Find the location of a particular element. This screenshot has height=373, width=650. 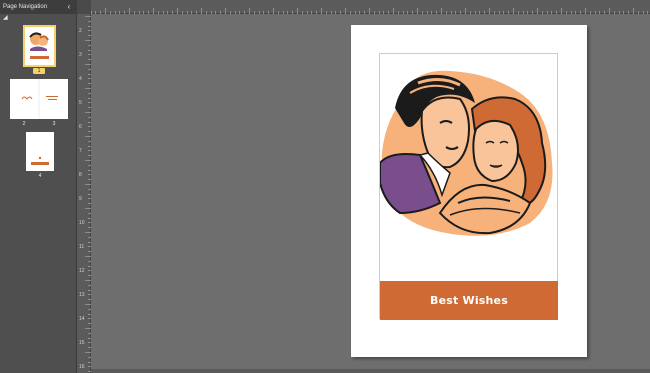

ruler-number: 9 is located at coordinates (80, 199).